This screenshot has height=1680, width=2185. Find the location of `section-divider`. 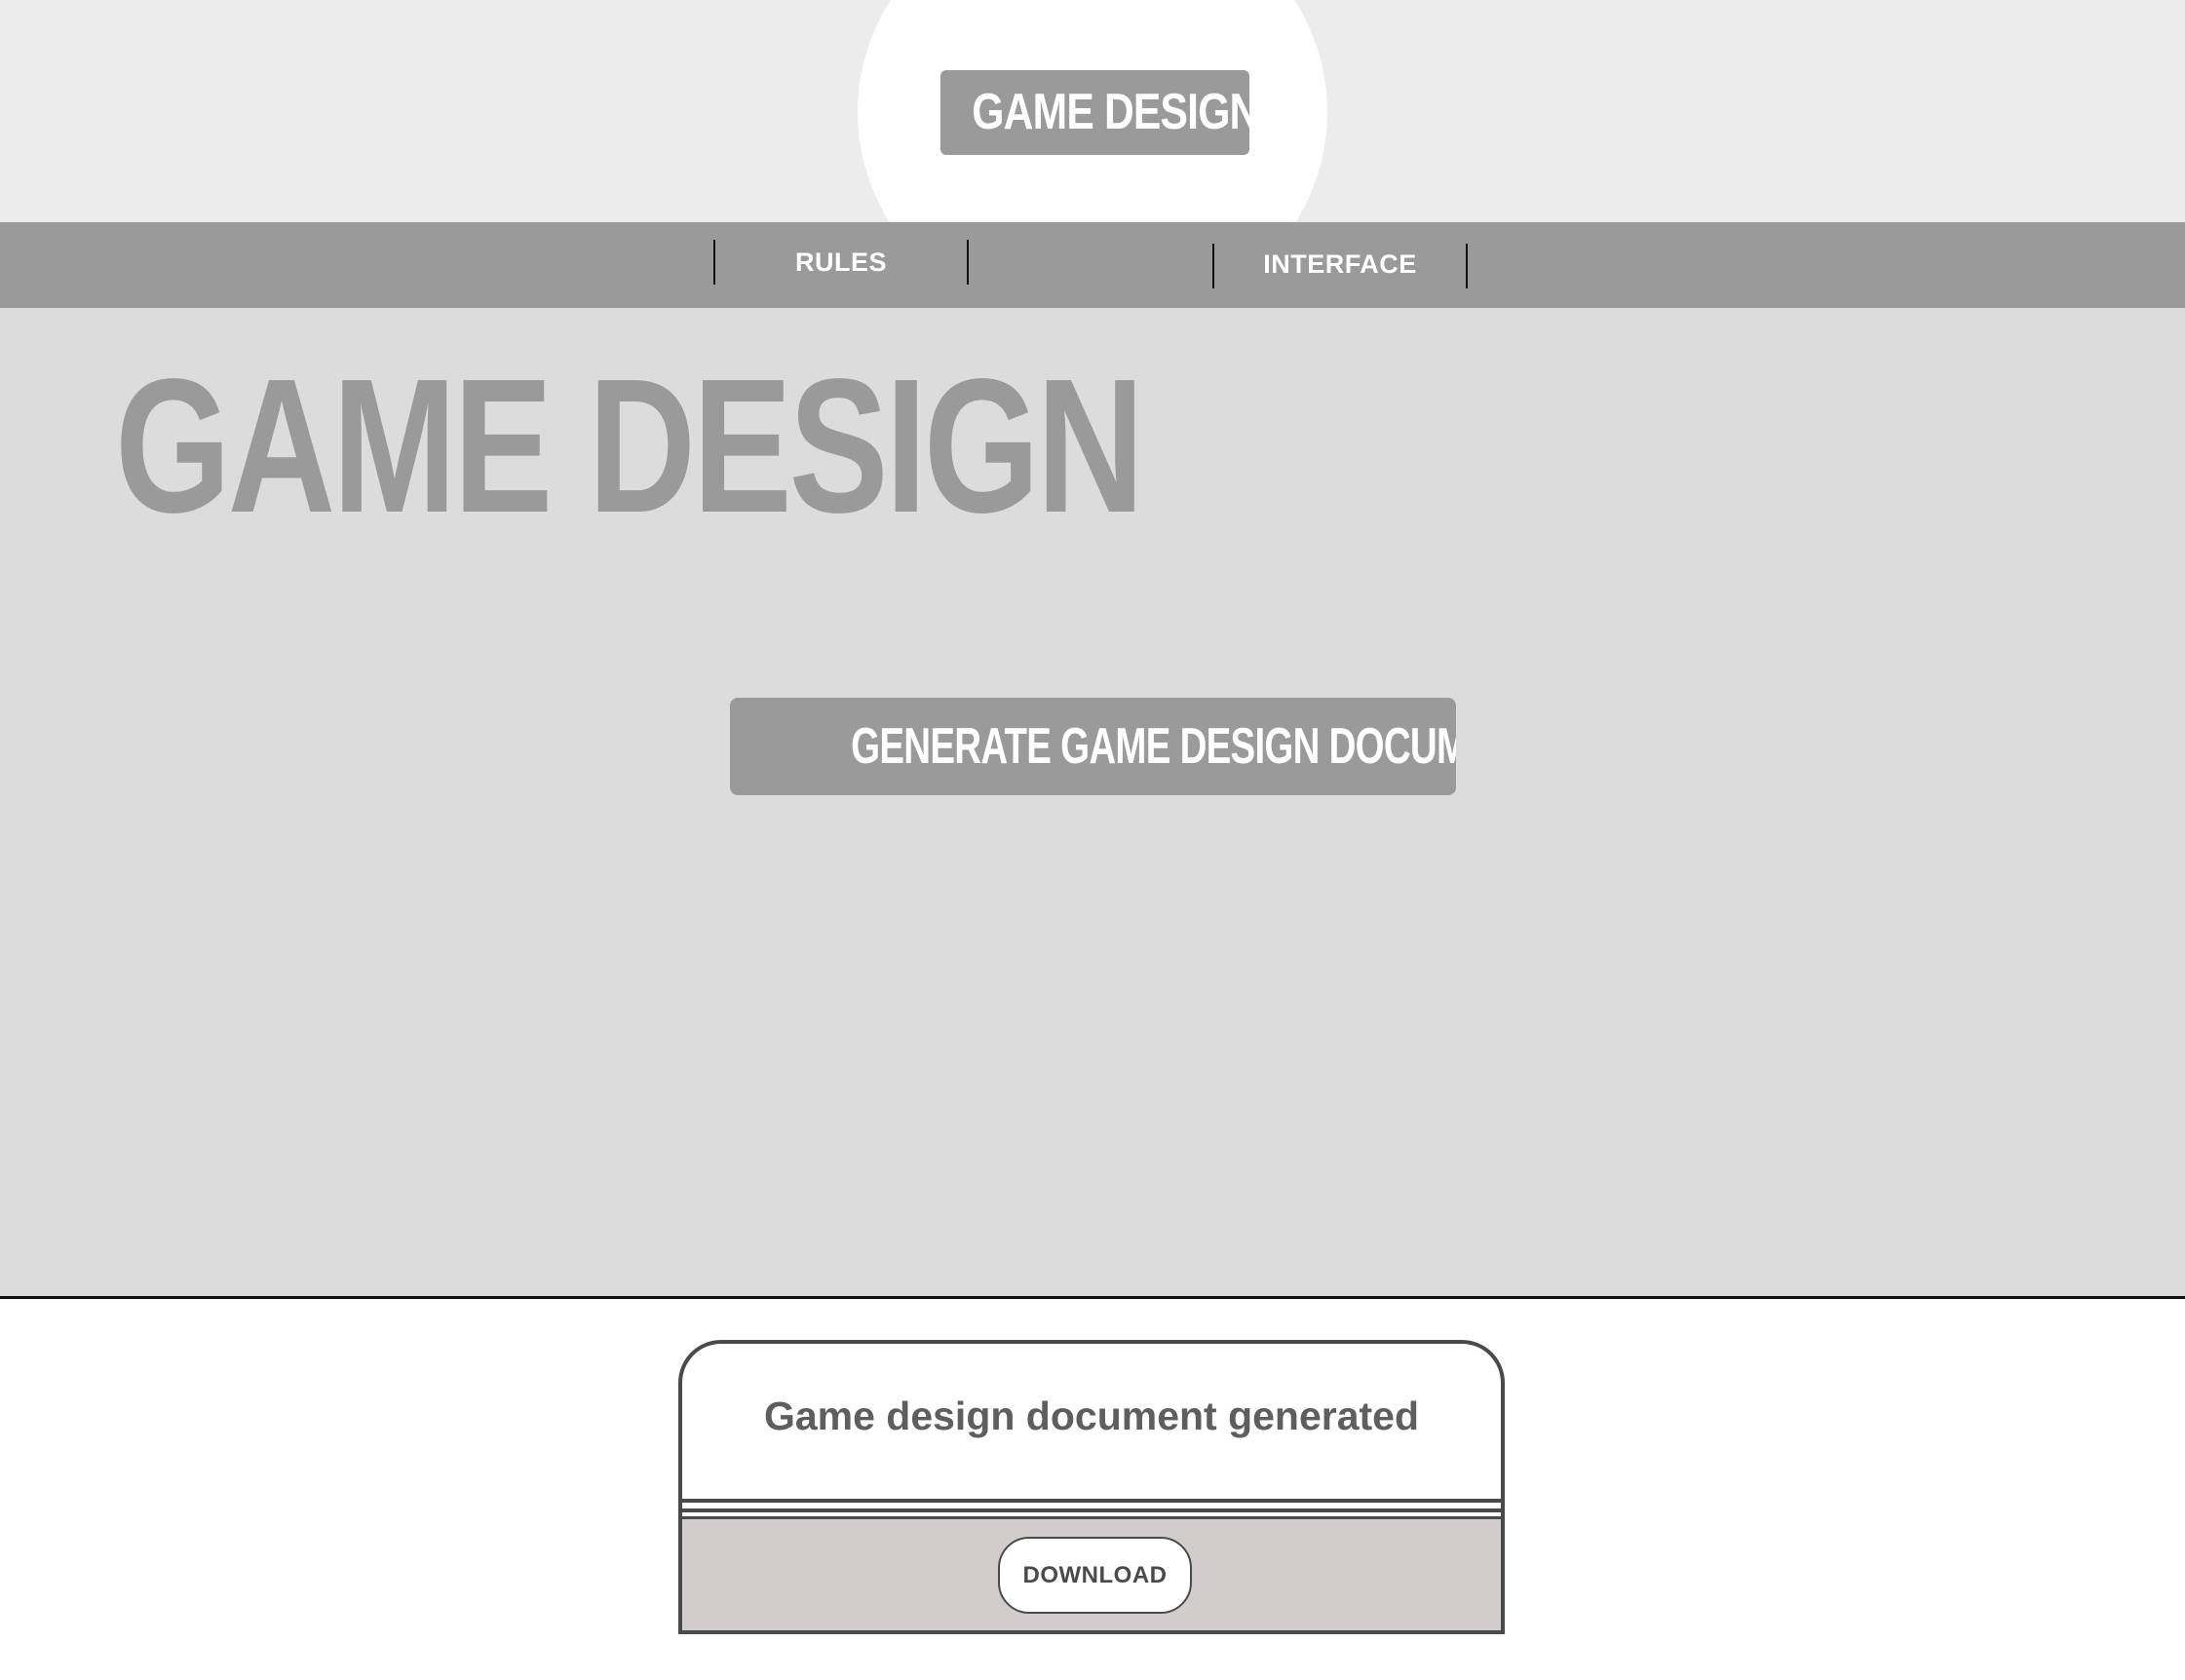

section-divider is located at coordinates (1092, 1297).